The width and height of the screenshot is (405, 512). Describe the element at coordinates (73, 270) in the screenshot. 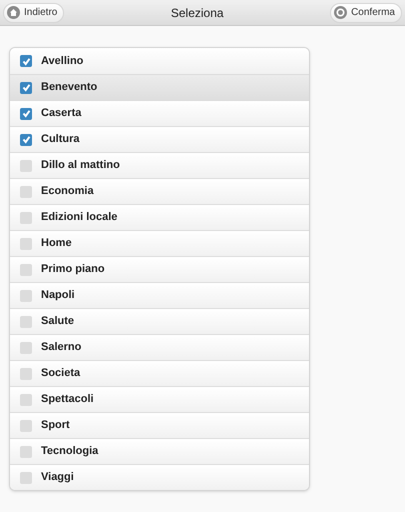

I see `item-label: Primo piano` at that location.